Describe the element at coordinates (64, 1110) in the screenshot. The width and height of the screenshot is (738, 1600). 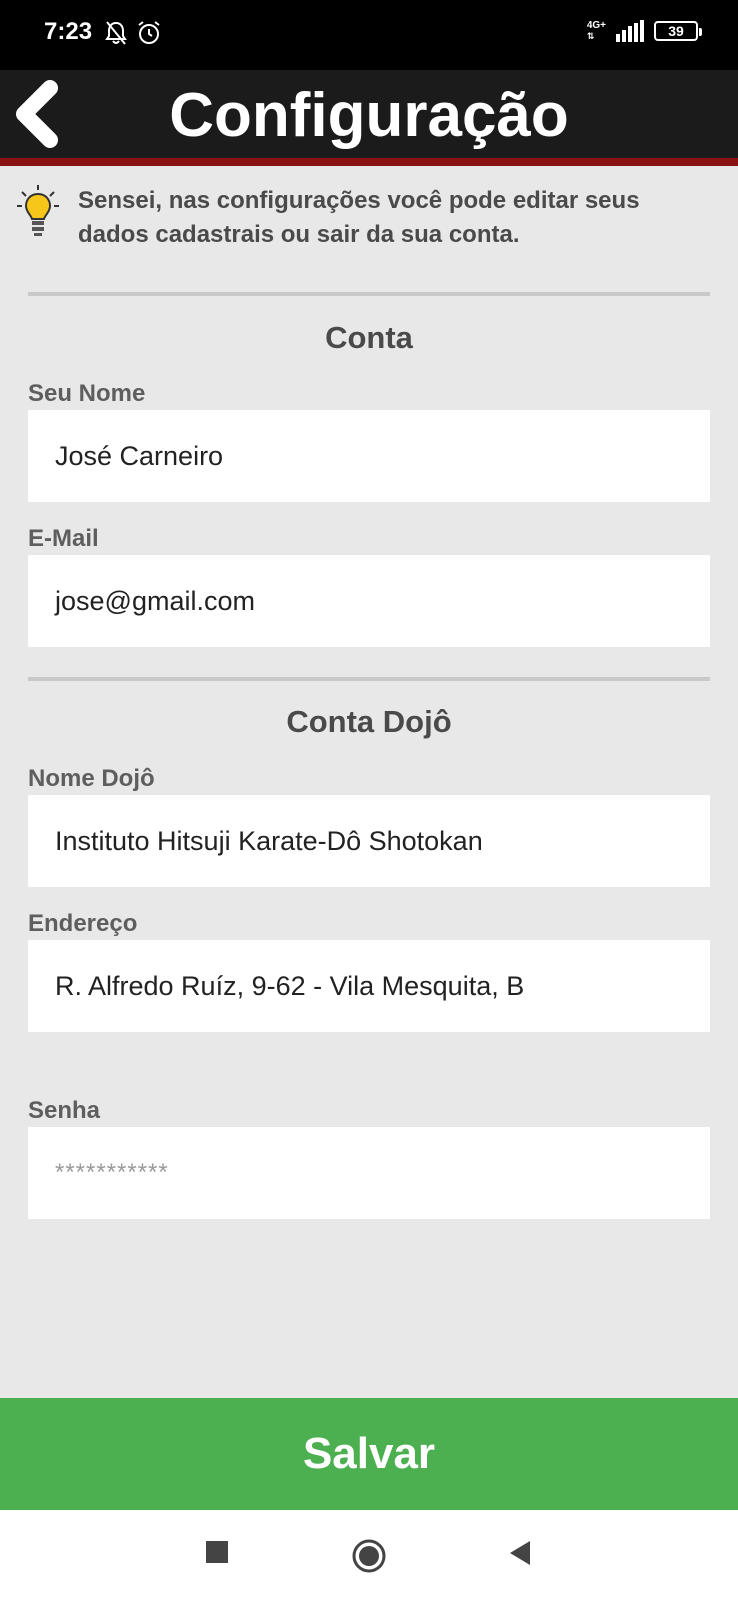
I see `password-label: Senha` at that location.